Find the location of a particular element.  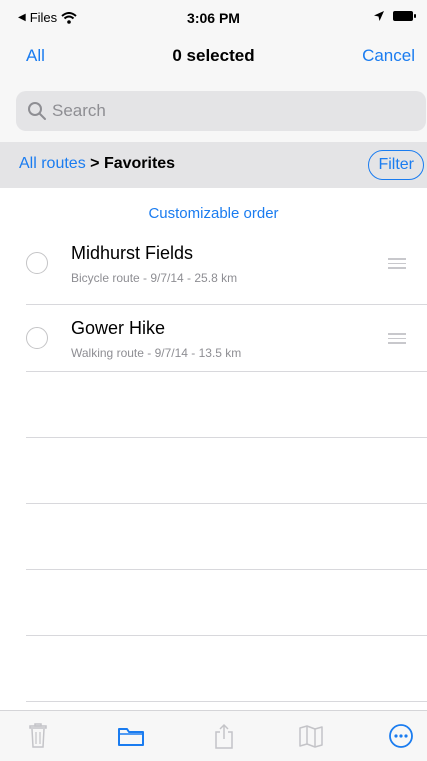

cancel-button: Cancel is located at coordinates (388, 56).